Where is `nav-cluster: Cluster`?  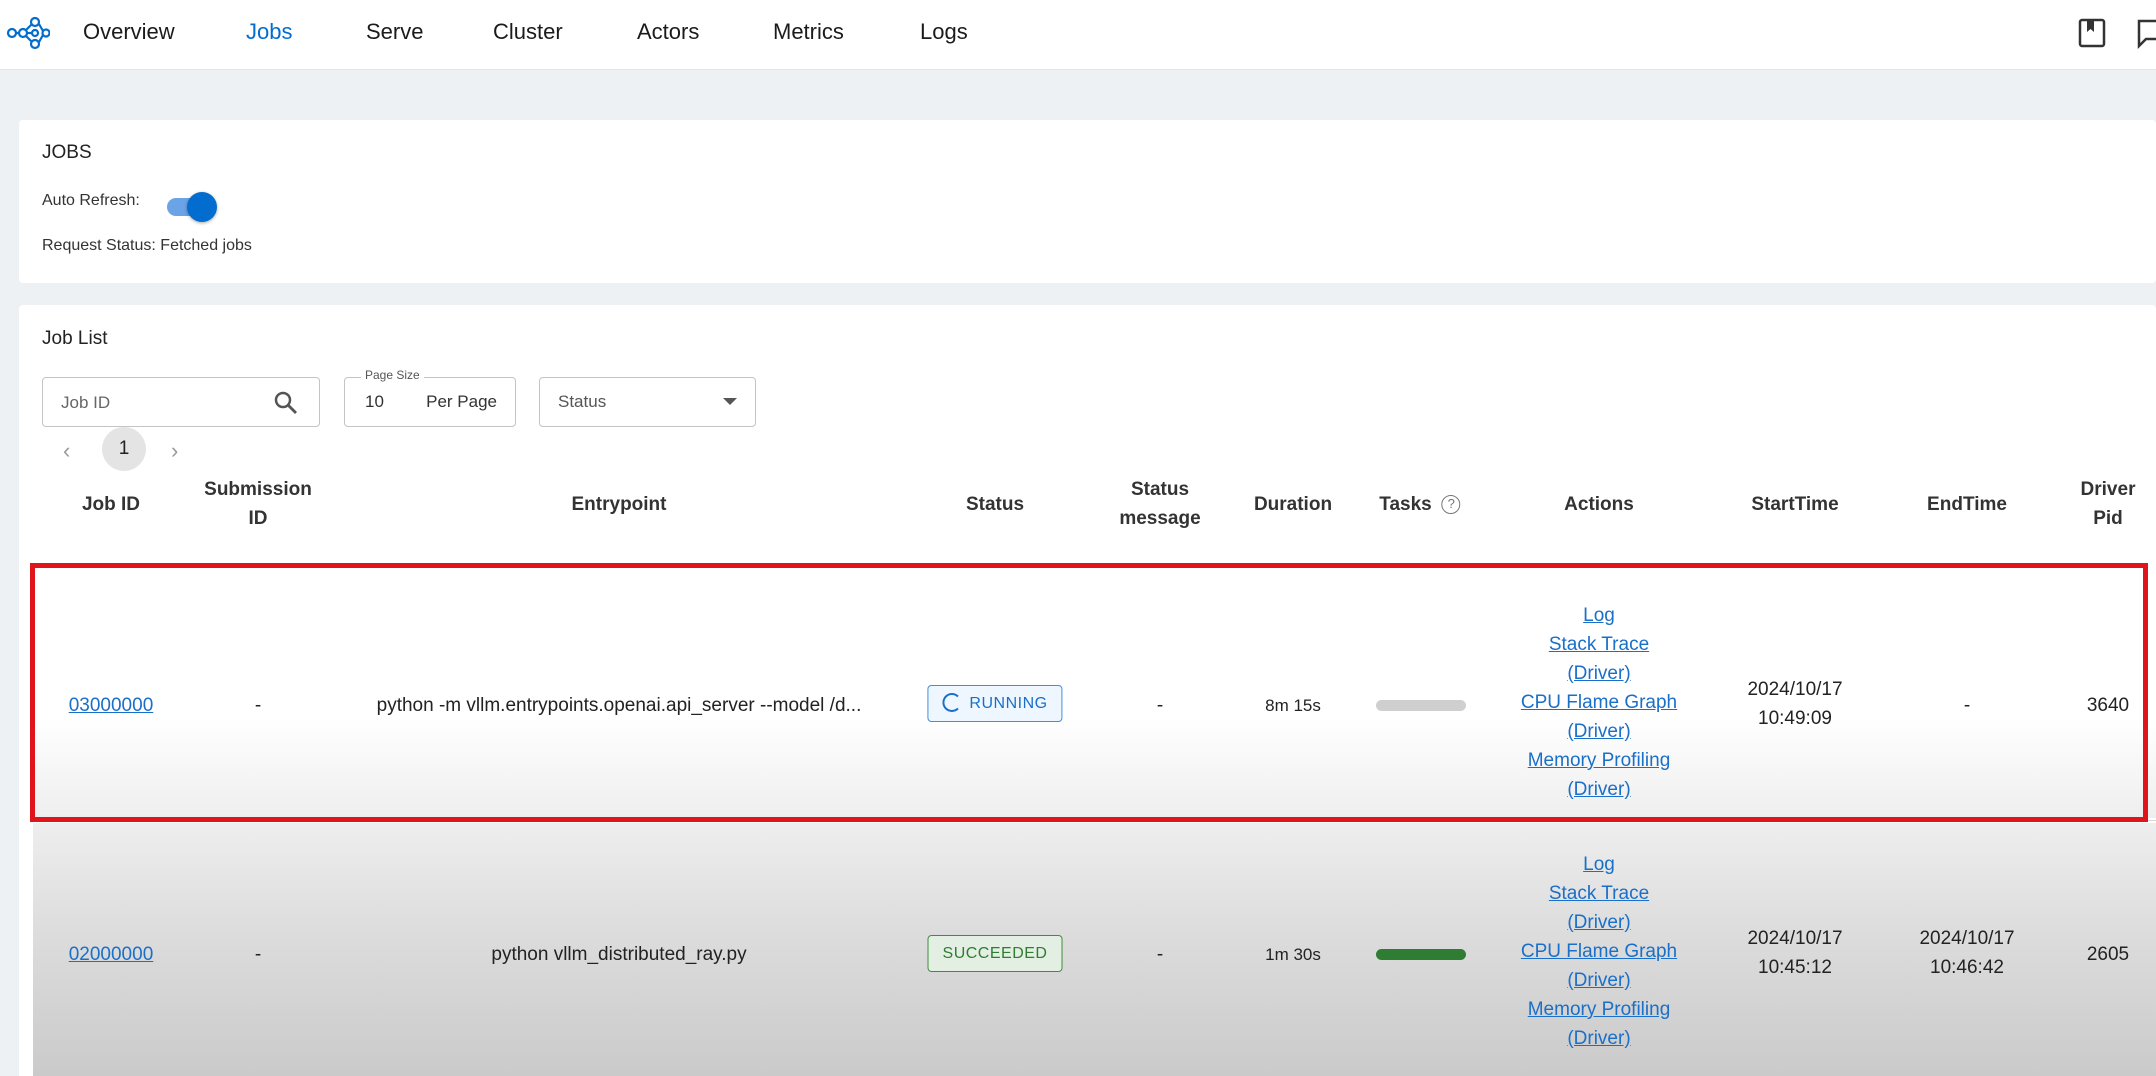
nav-cluster: Cluster is located at coordinates (528, 32).